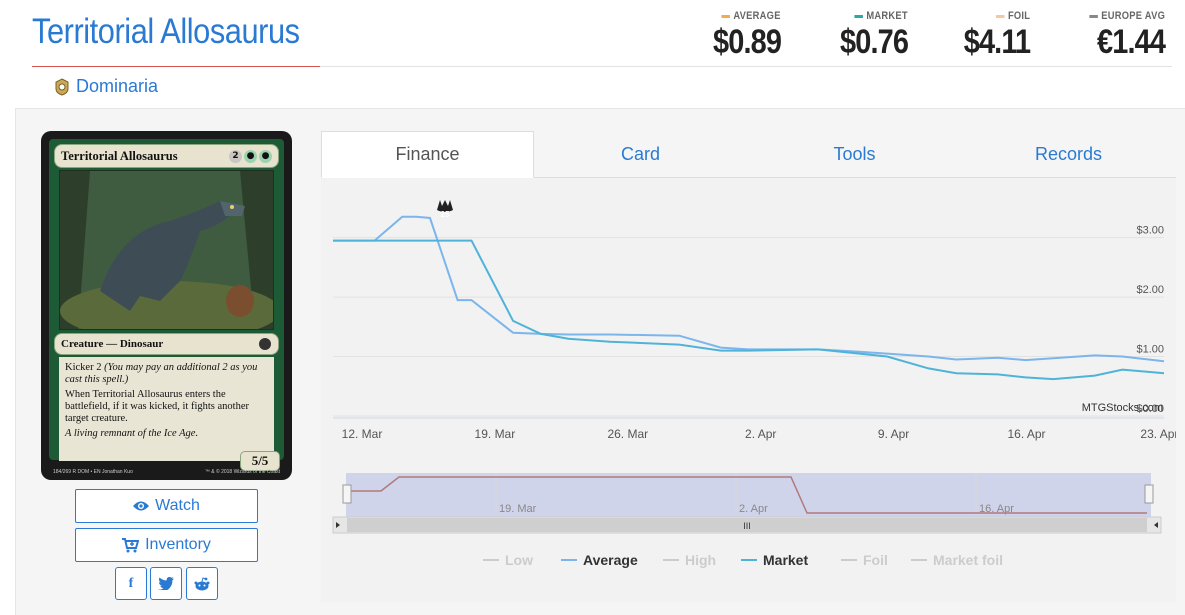 Image resolution: width=1185 pixels, height=615 pixels. I want to click on tab-finance: Finance, so click(427, 154).